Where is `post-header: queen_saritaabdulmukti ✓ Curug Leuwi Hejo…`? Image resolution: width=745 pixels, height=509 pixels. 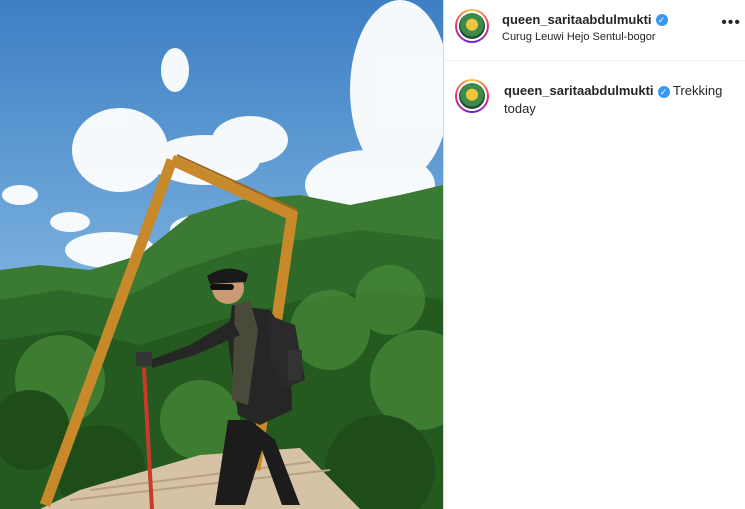
post-header: queen_saritaabdulmukti ✓ Curug Leuwi Hejo… is located at coordinates (594, 30).